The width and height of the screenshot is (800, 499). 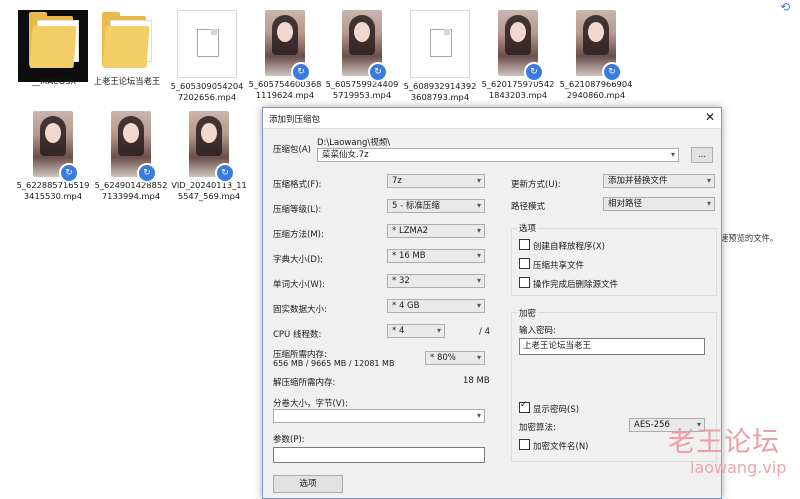 What do you see at coordinates (410, 231) in the screenshot?
I see `method-value: * LZMA2` at bounding box center [410, 231].